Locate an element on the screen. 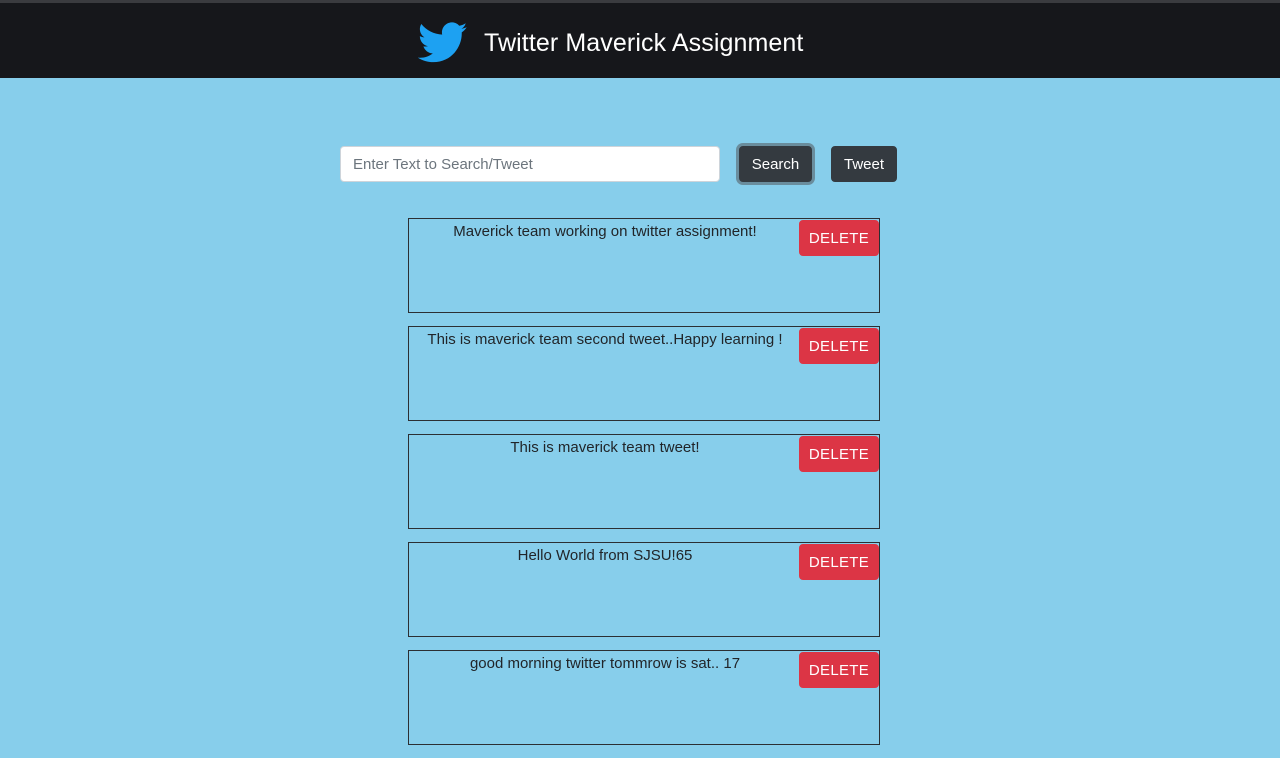 The height and width of the screenshot is (758, 1280). tweet-card: Hello World from SJSU!65 DELETE is located at coordinates (644, 589).